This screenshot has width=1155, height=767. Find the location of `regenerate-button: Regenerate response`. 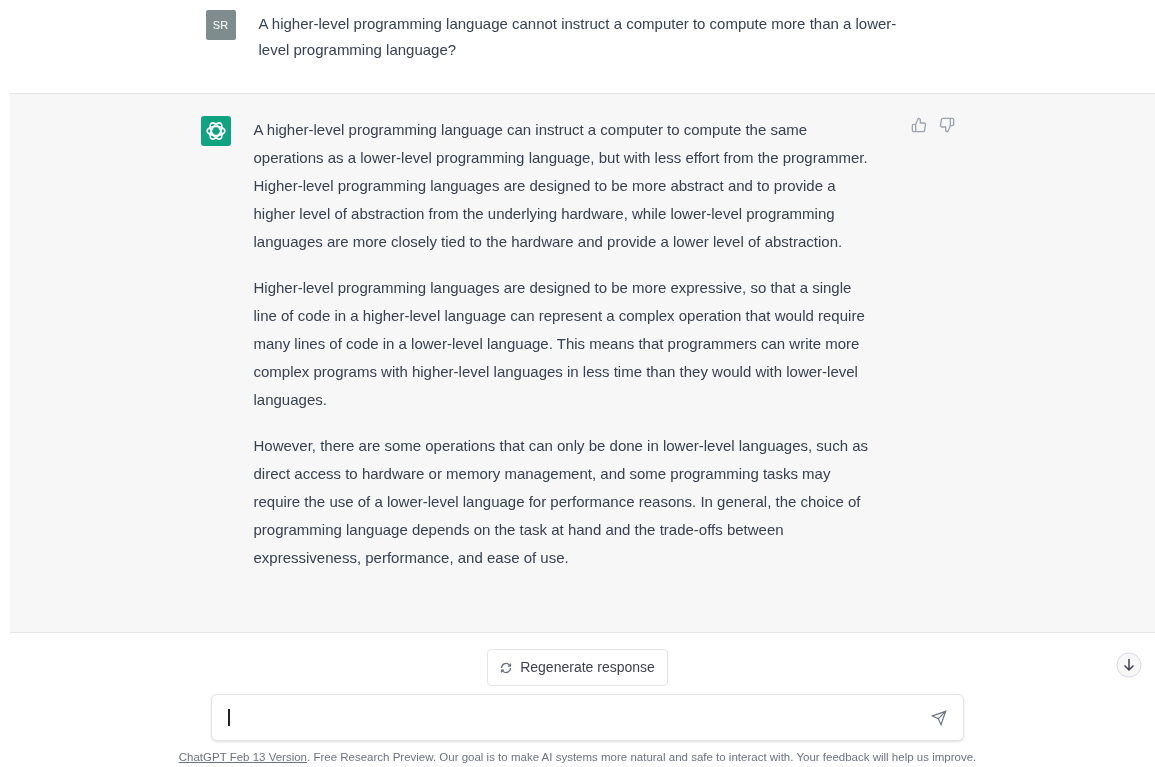

regenerate-button: Regenerate response is located at coordinates (577, 667).